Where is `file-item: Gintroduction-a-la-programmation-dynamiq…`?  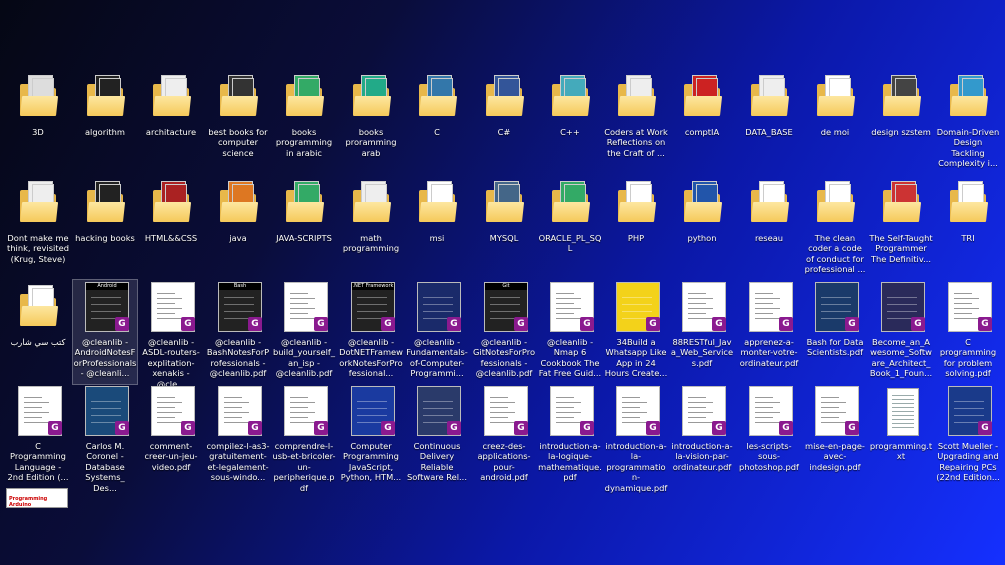
file-item: Gintroduction-a-la-programmation-dynamiq… is located at coordinates (636, 438).